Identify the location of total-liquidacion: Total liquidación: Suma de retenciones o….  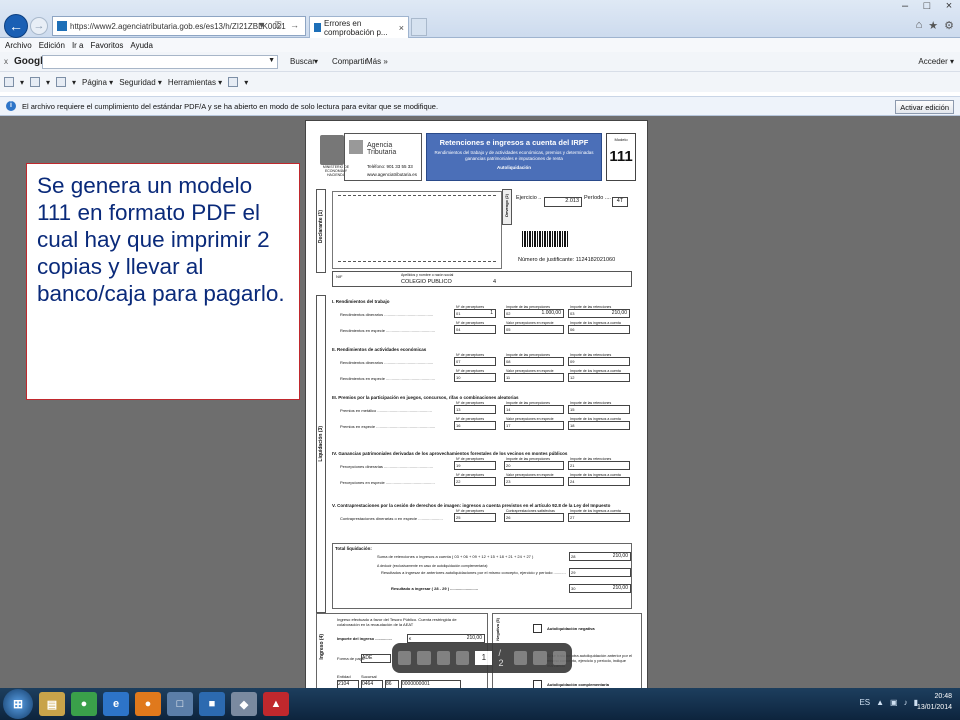
(482, 576).